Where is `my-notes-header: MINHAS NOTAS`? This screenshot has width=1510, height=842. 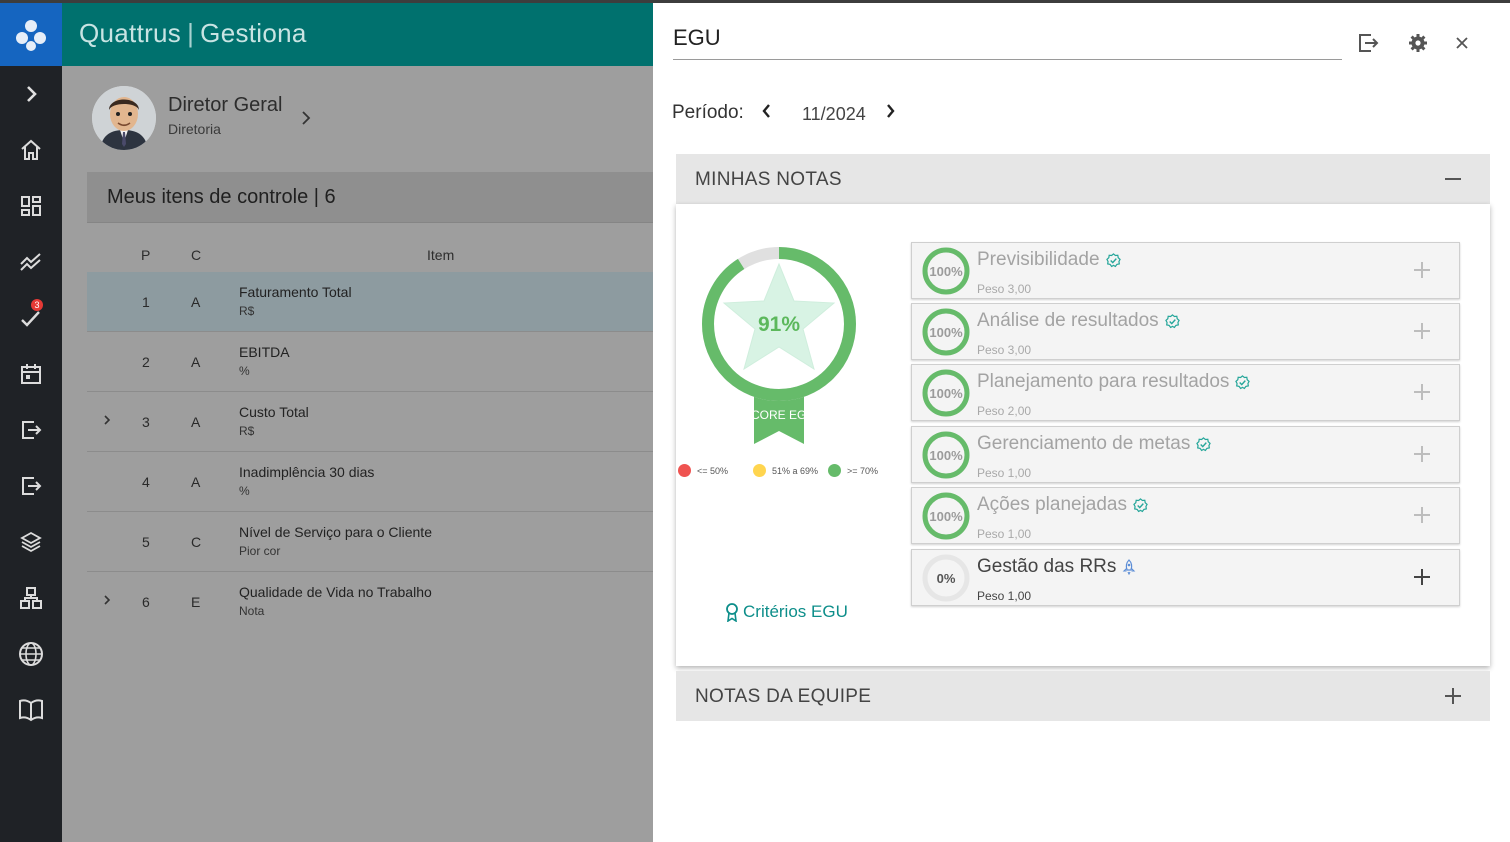
my-notes-header: MINHAS NOTAS is located at coordinates (1083, 179).